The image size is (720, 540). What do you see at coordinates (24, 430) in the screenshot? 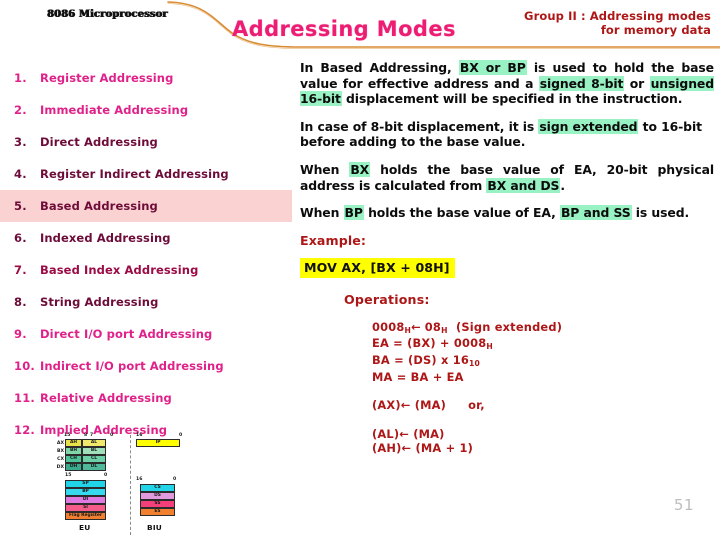
I see `mode-item-number: 12.` at bounding box center [24, 430].